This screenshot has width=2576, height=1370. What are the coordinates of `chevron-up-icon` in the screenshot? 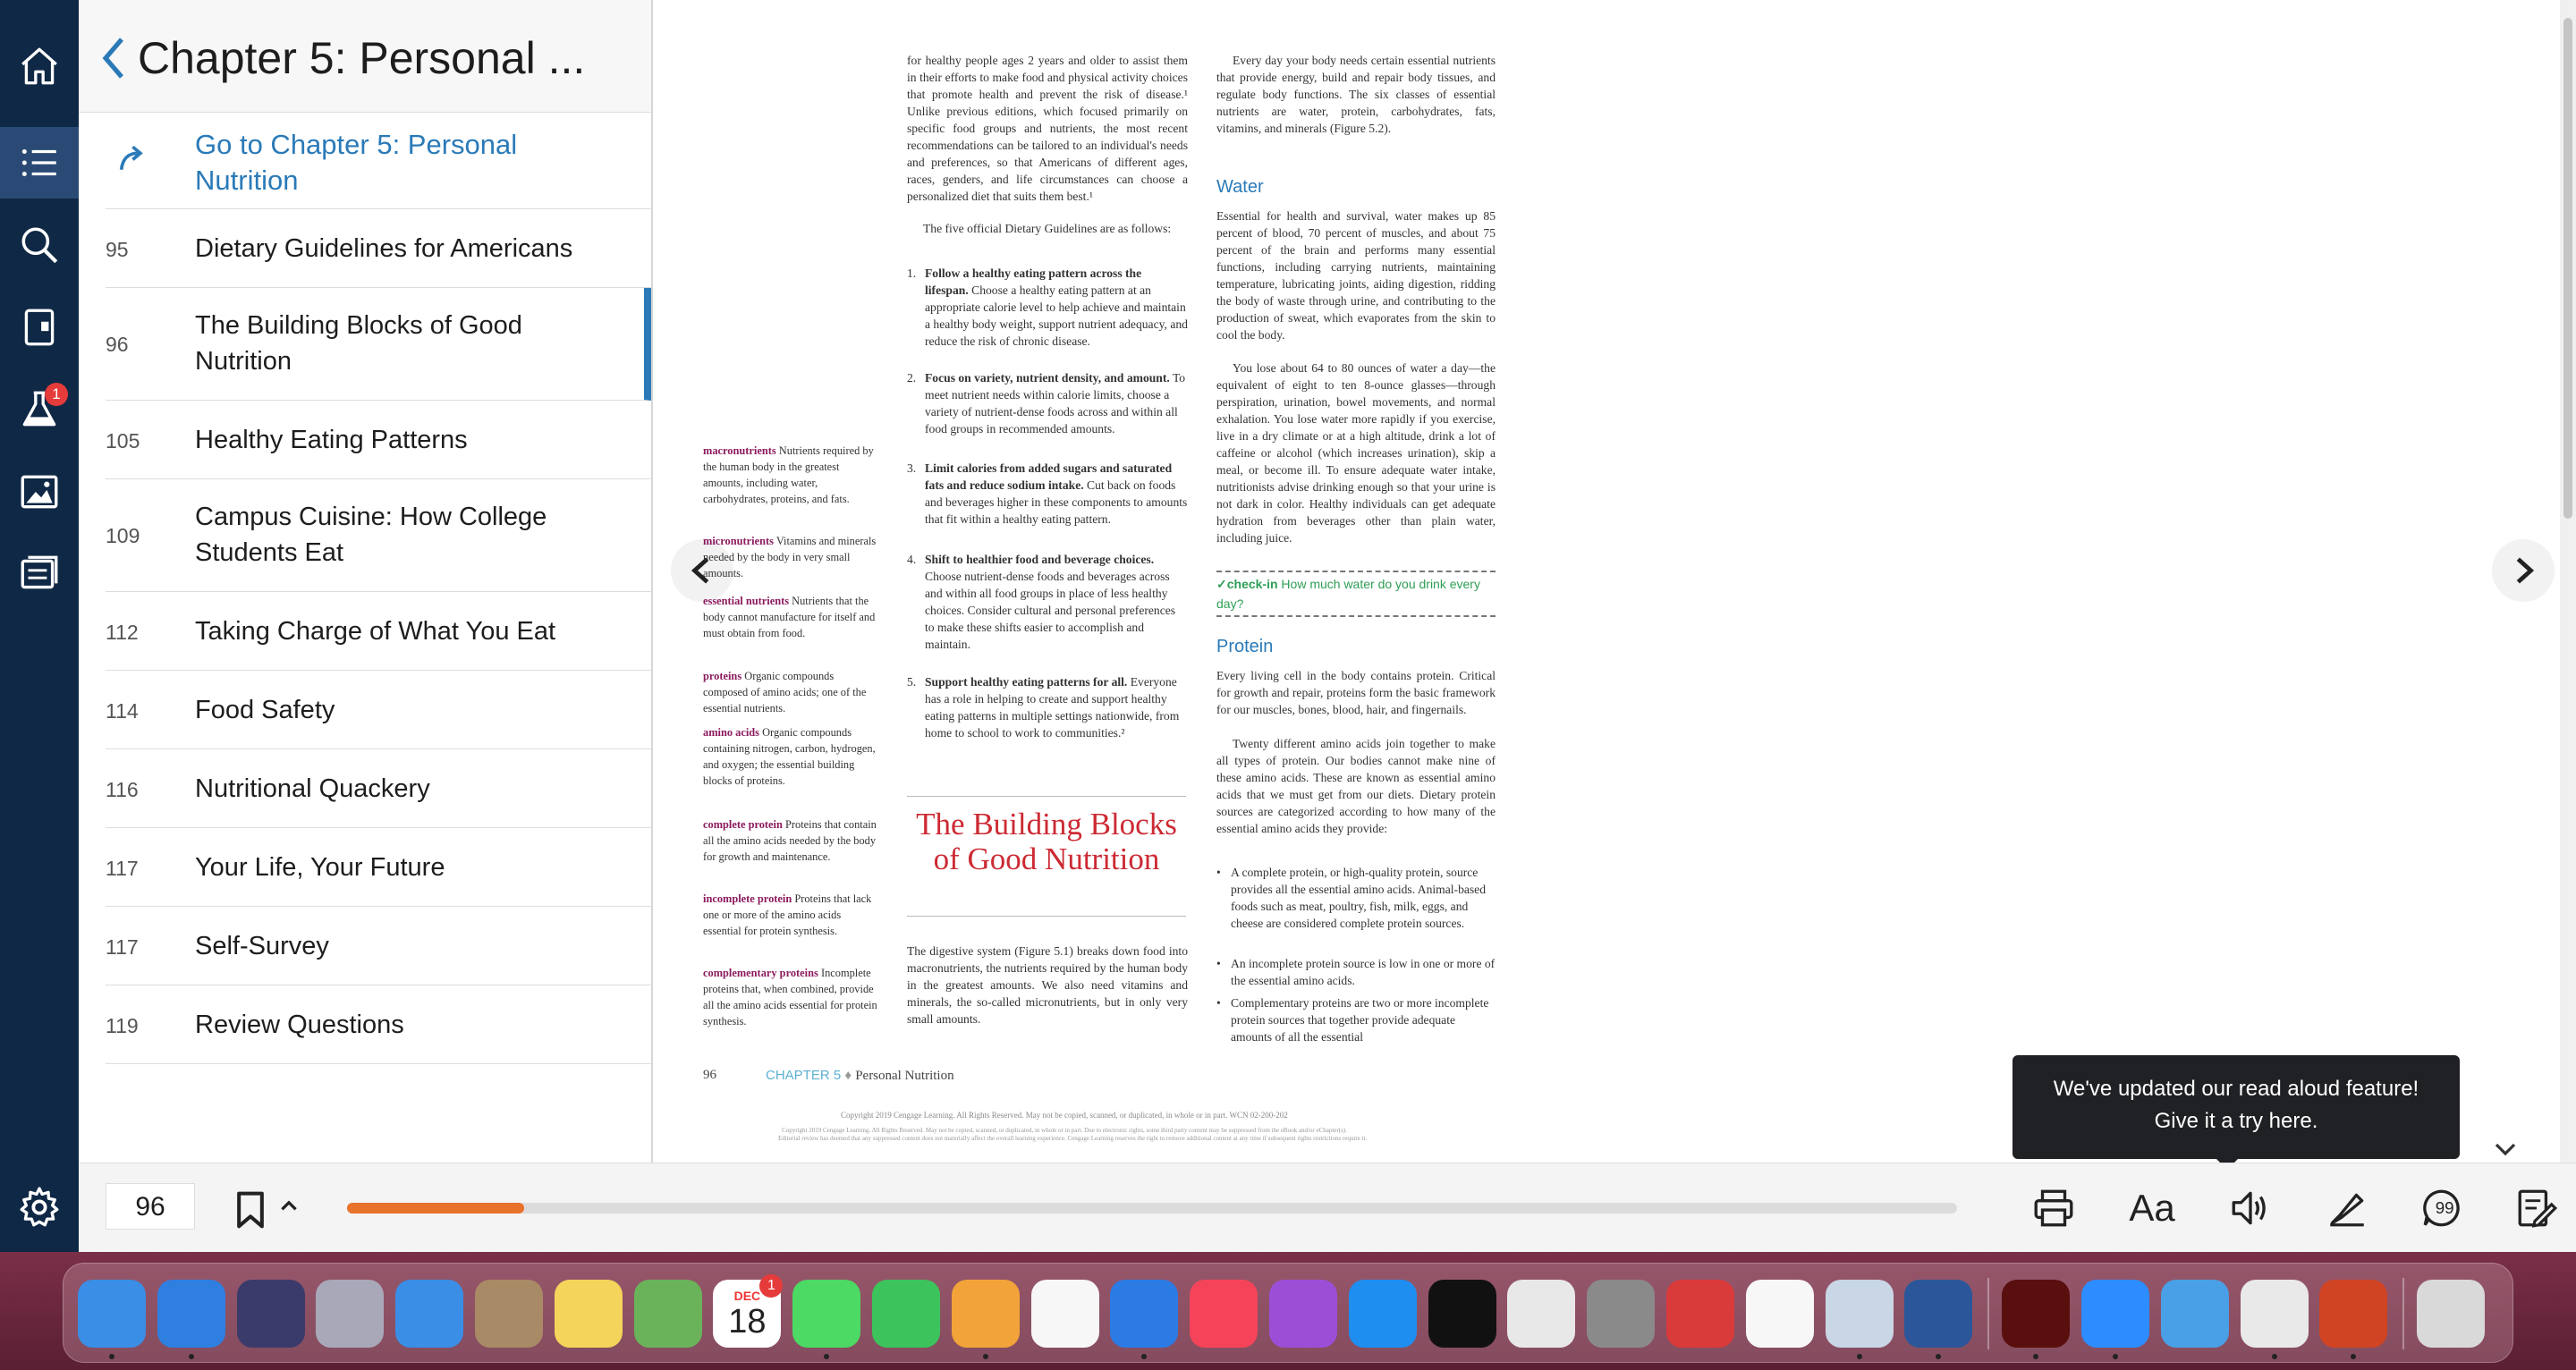 It's located at (289, 1205).